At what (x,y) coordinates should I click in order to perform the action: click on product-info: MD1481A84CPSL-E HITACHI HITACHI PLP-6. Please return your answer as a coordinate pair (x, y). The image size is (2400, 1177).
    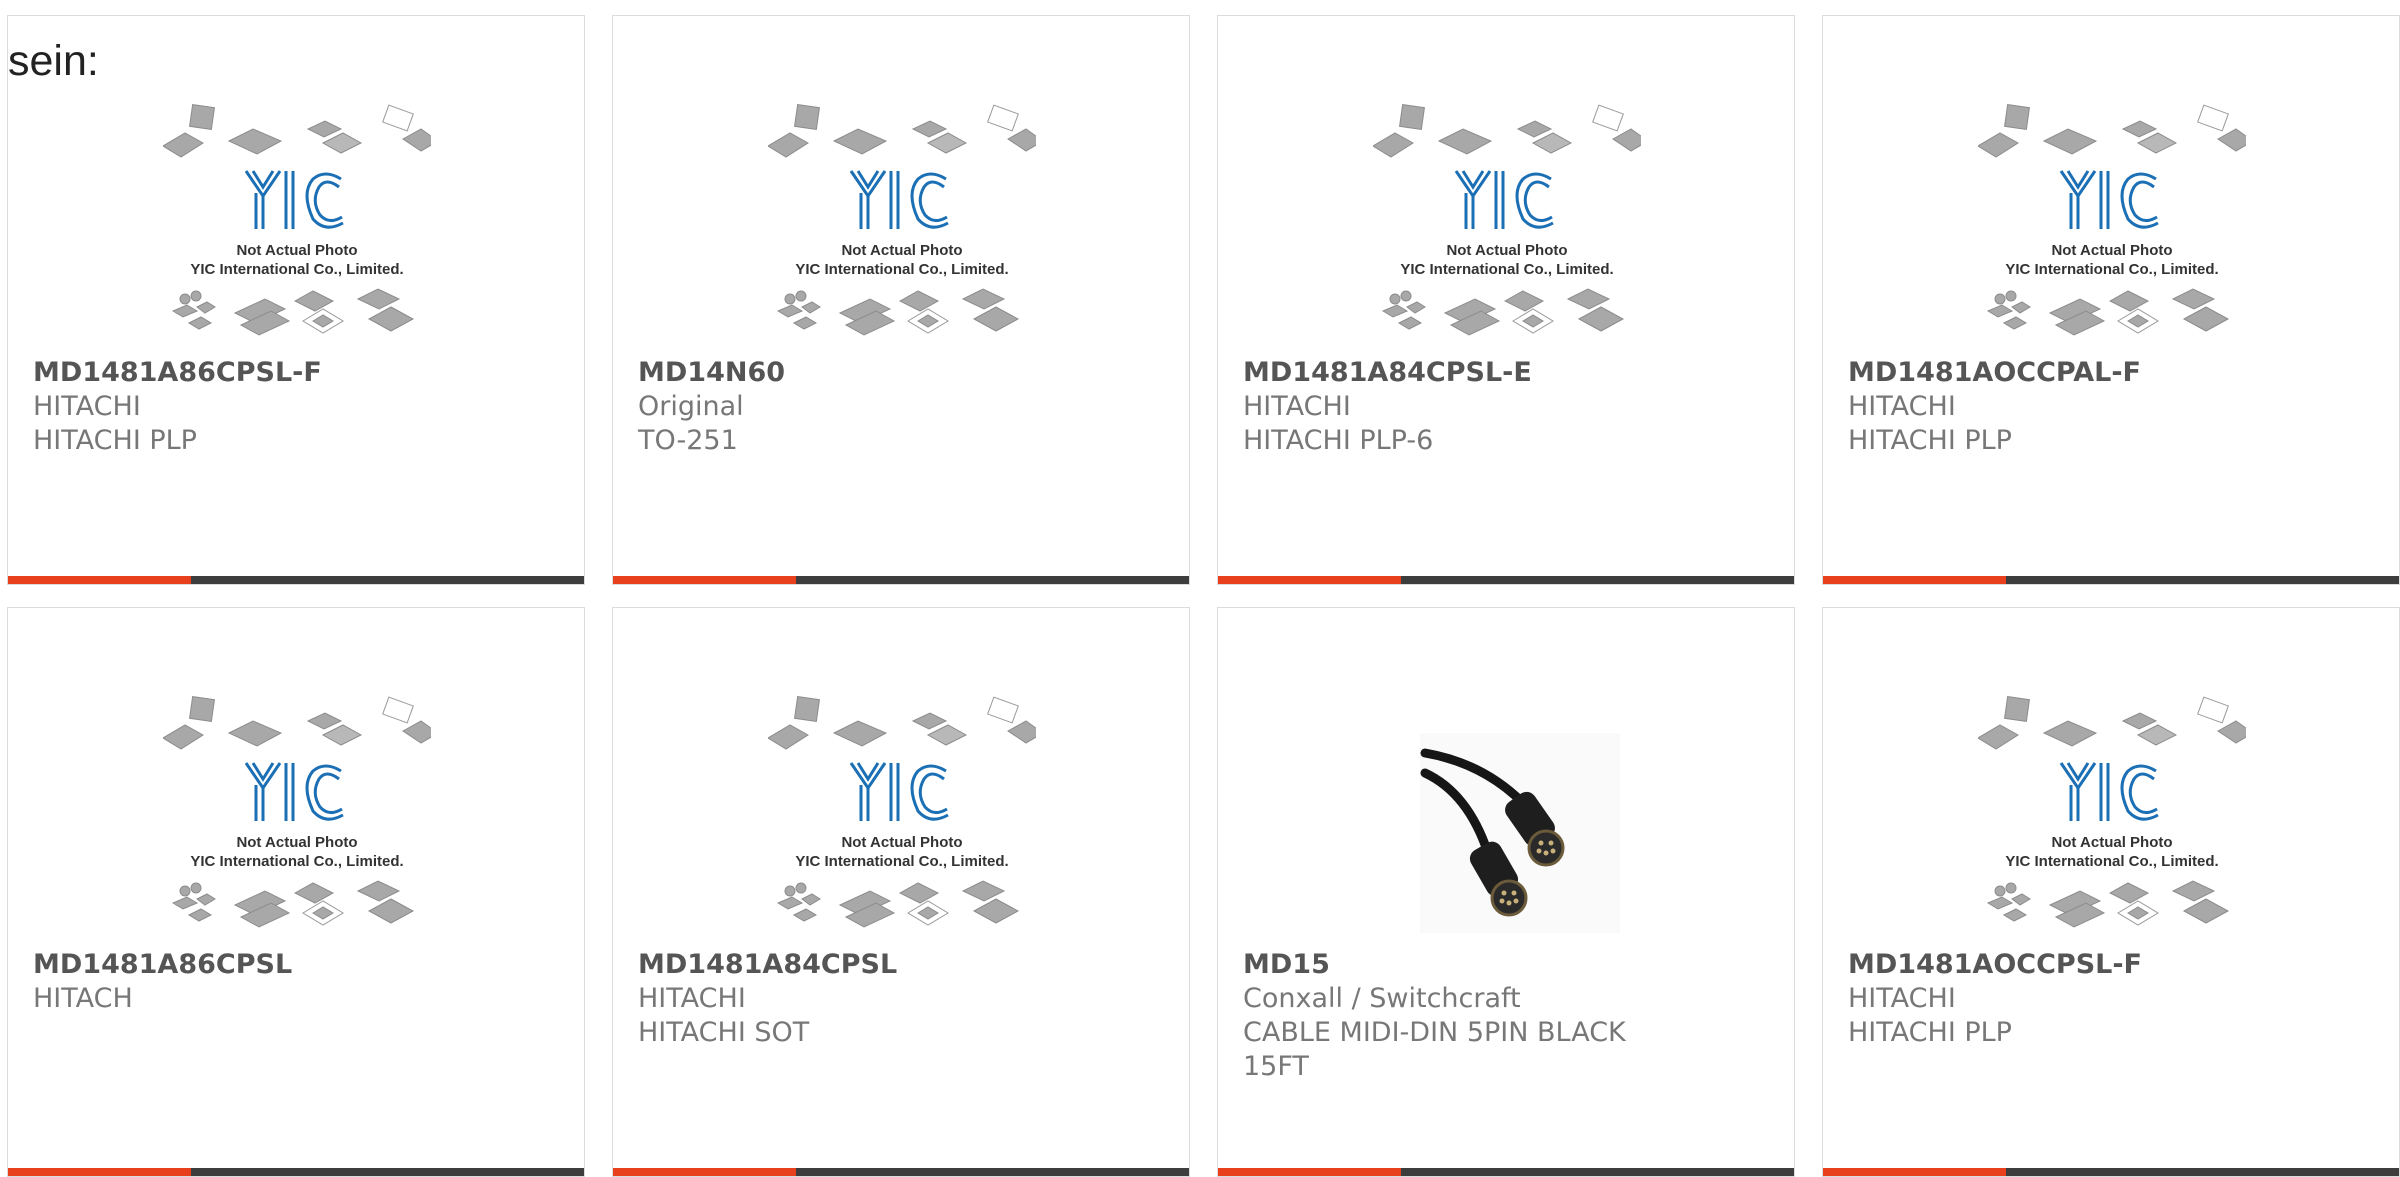
    Looking at the image, I should click on (1503, 407).